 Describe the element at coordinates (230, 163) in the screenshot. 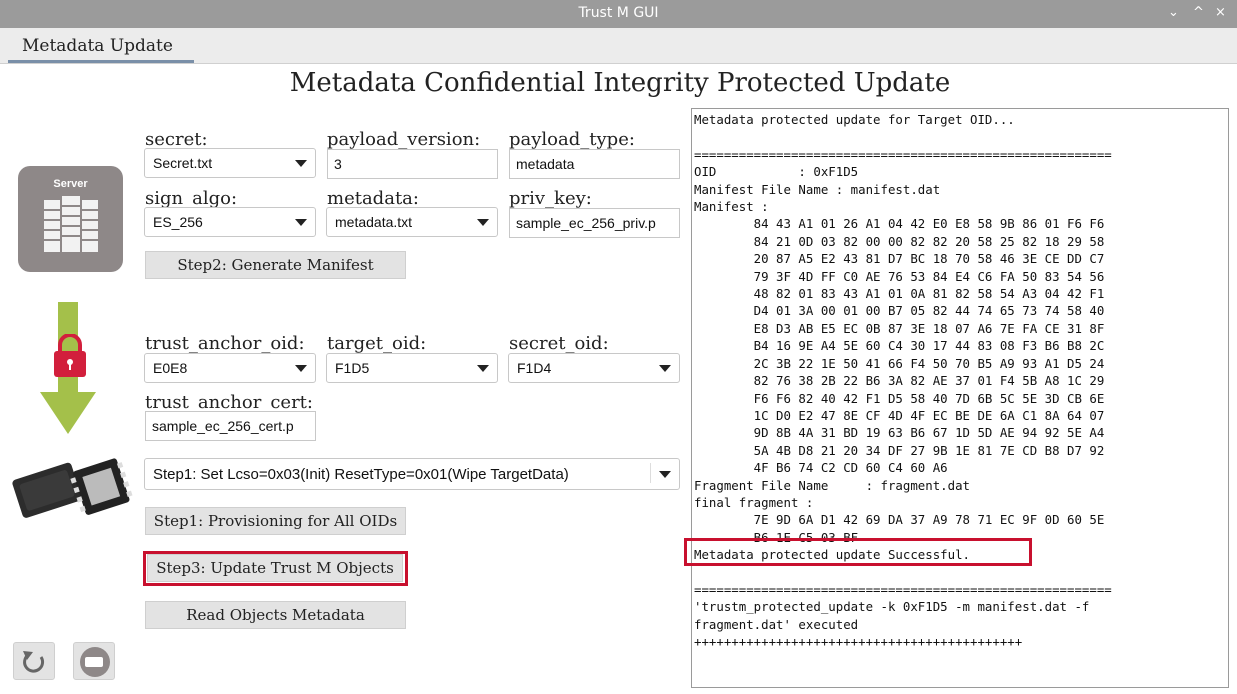

I see `secret-select: Secret.txt` at that location.